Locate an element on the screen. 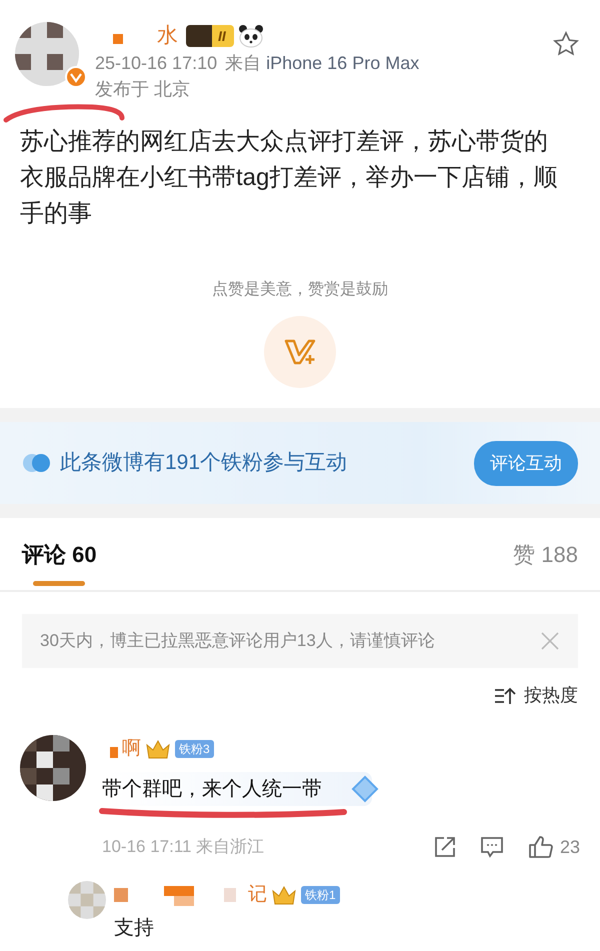 The height and width of the screenshot is (951, 600). comment-time: 10-16 17:11 来自浙江 is located at coordinates (183, 847).